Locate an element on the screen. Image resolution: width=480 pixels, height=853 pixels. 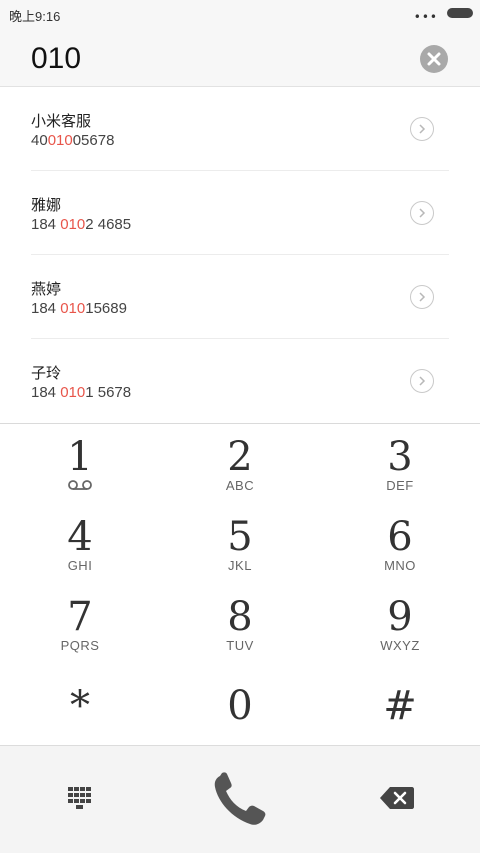
clear-input-button is located at coordinates (434, 59).